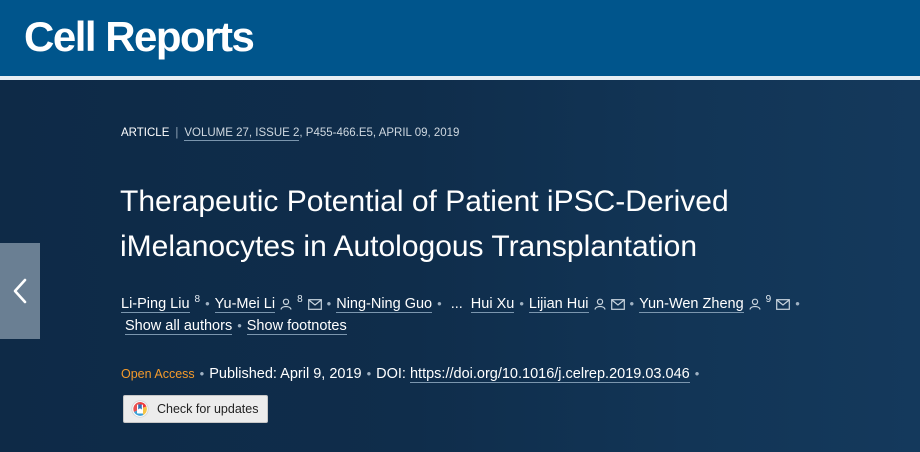  I want to click on author-item: Yun-Wen Zheng 9, so click(715, 302).